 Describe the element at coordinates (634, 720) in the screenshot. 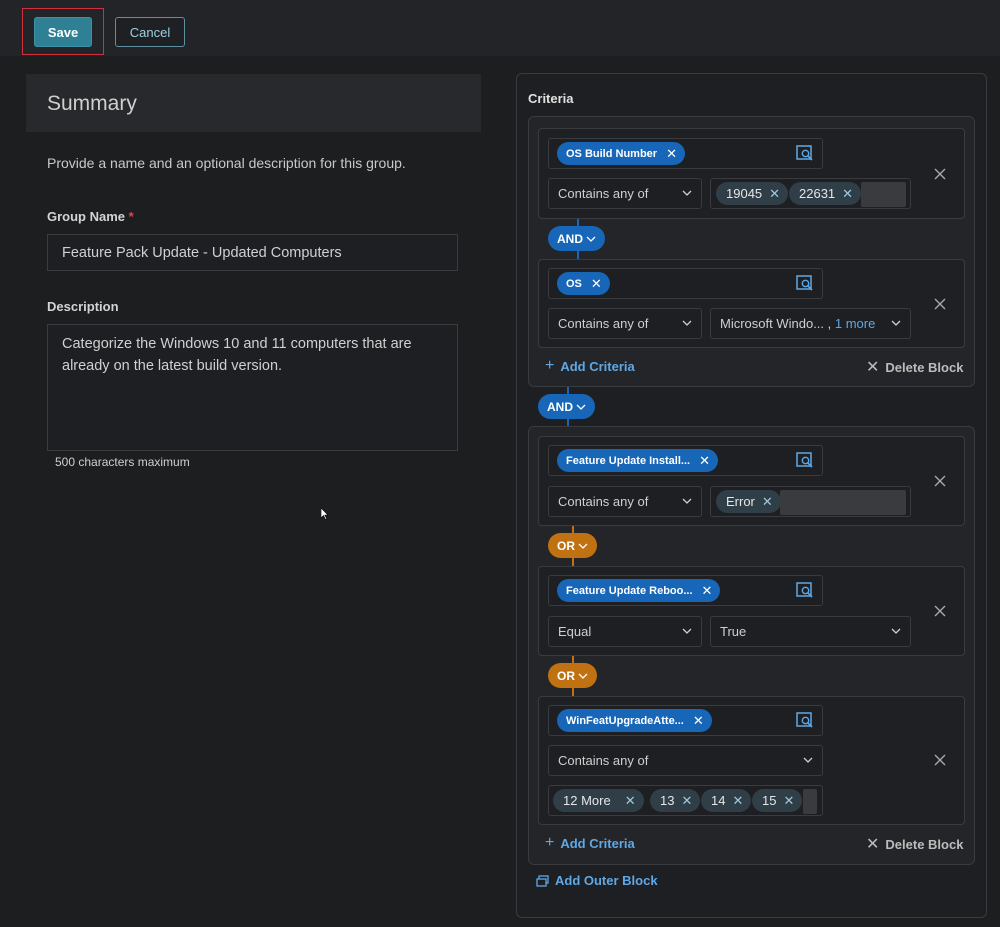

I see `field-chip: WinFeatUpgradeAtte... ✕` at that location.